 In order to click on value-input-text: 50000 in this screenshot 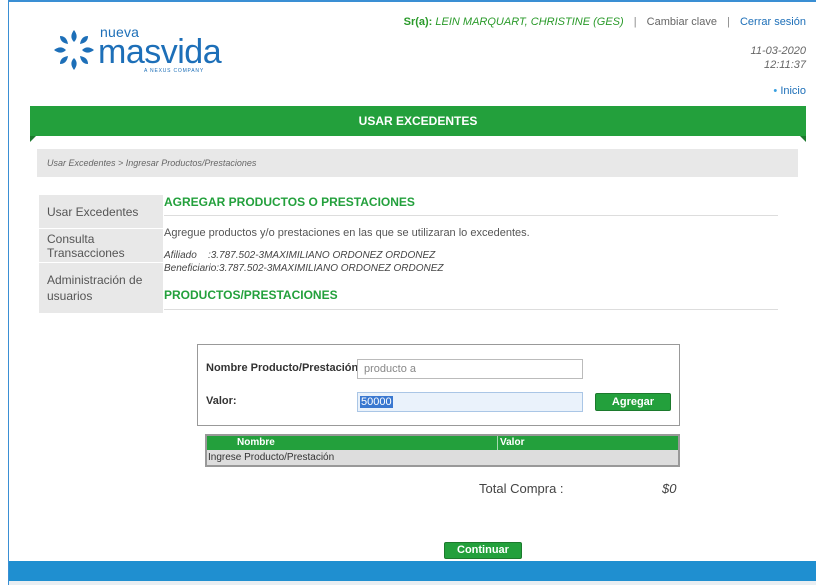, I will do `click(376, 402)`.